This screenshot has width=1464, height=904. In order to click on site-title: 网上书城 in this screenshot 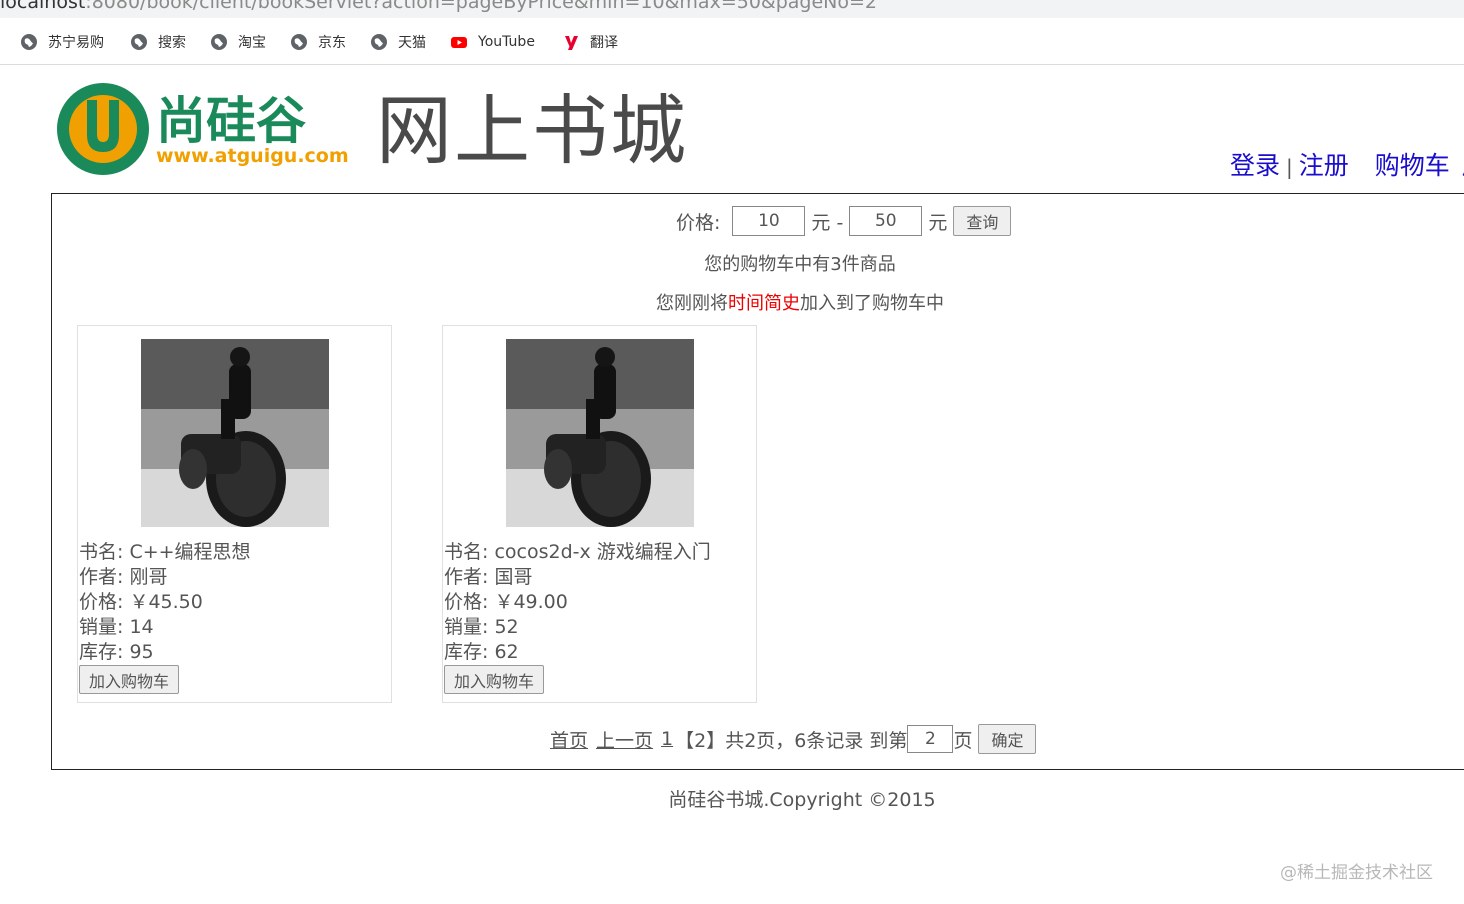, I will do `click(532, 130)`.